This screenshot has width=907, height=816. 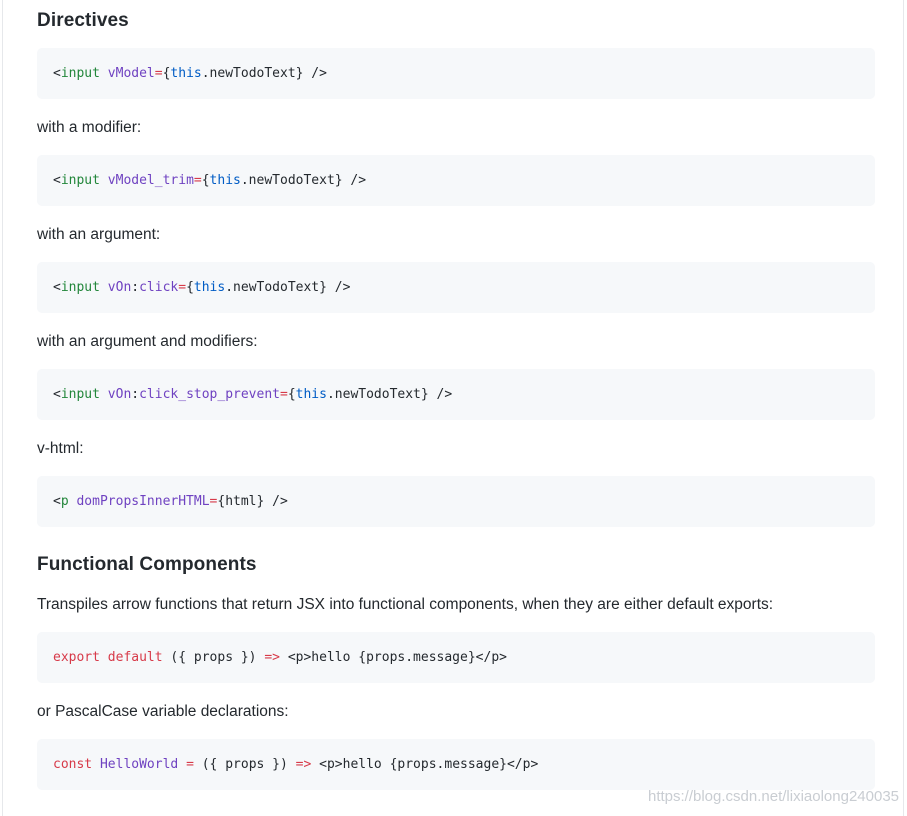 What do you see at coordinates (143, 501) in the screenshot?
I see `code-attr: domPropsInnerHTML` at bounding box center [143, 501].